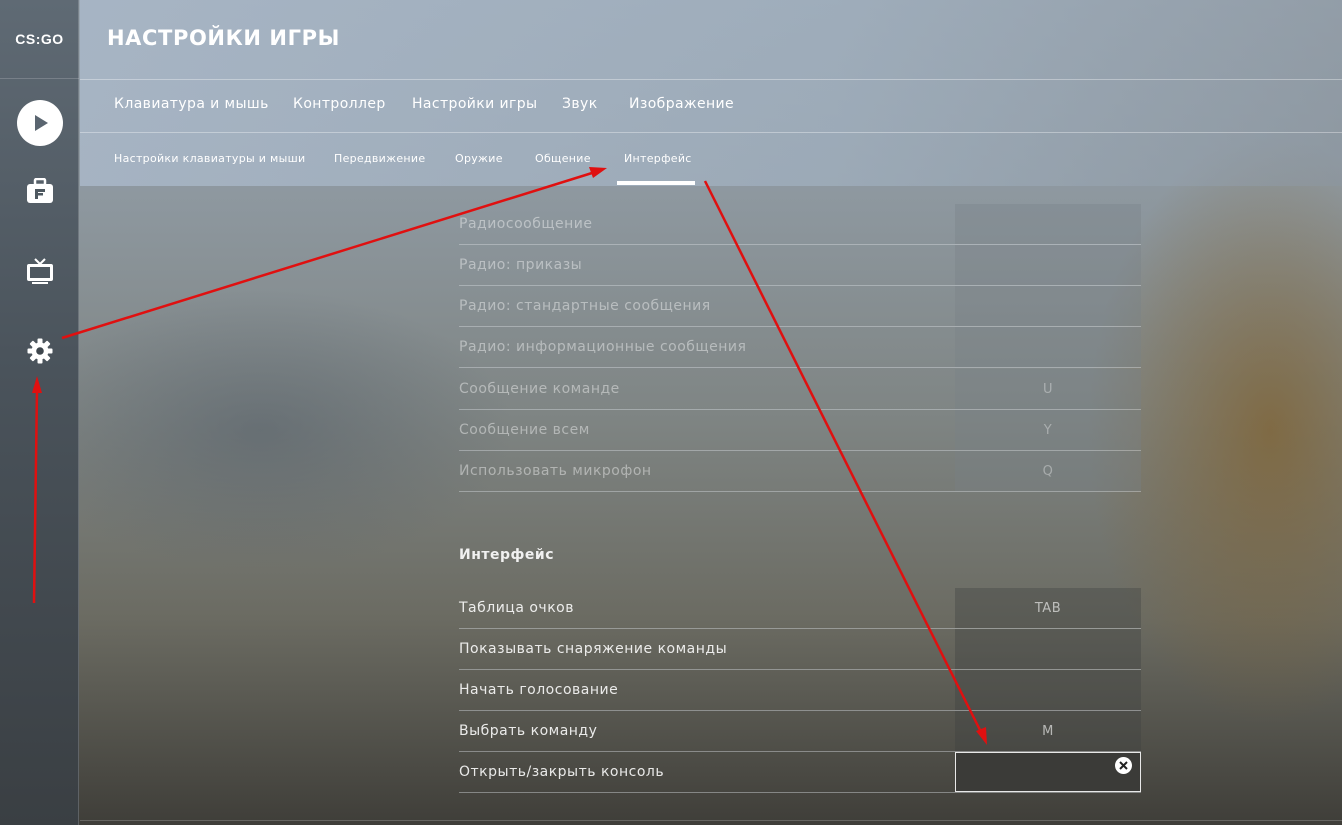 The height and width of the screenshot is (825, 1342). Describe the element at coordinates (800, 471) in the screenshot. I see `setting-row-microphone: Использовать микрофон Q` at that location.